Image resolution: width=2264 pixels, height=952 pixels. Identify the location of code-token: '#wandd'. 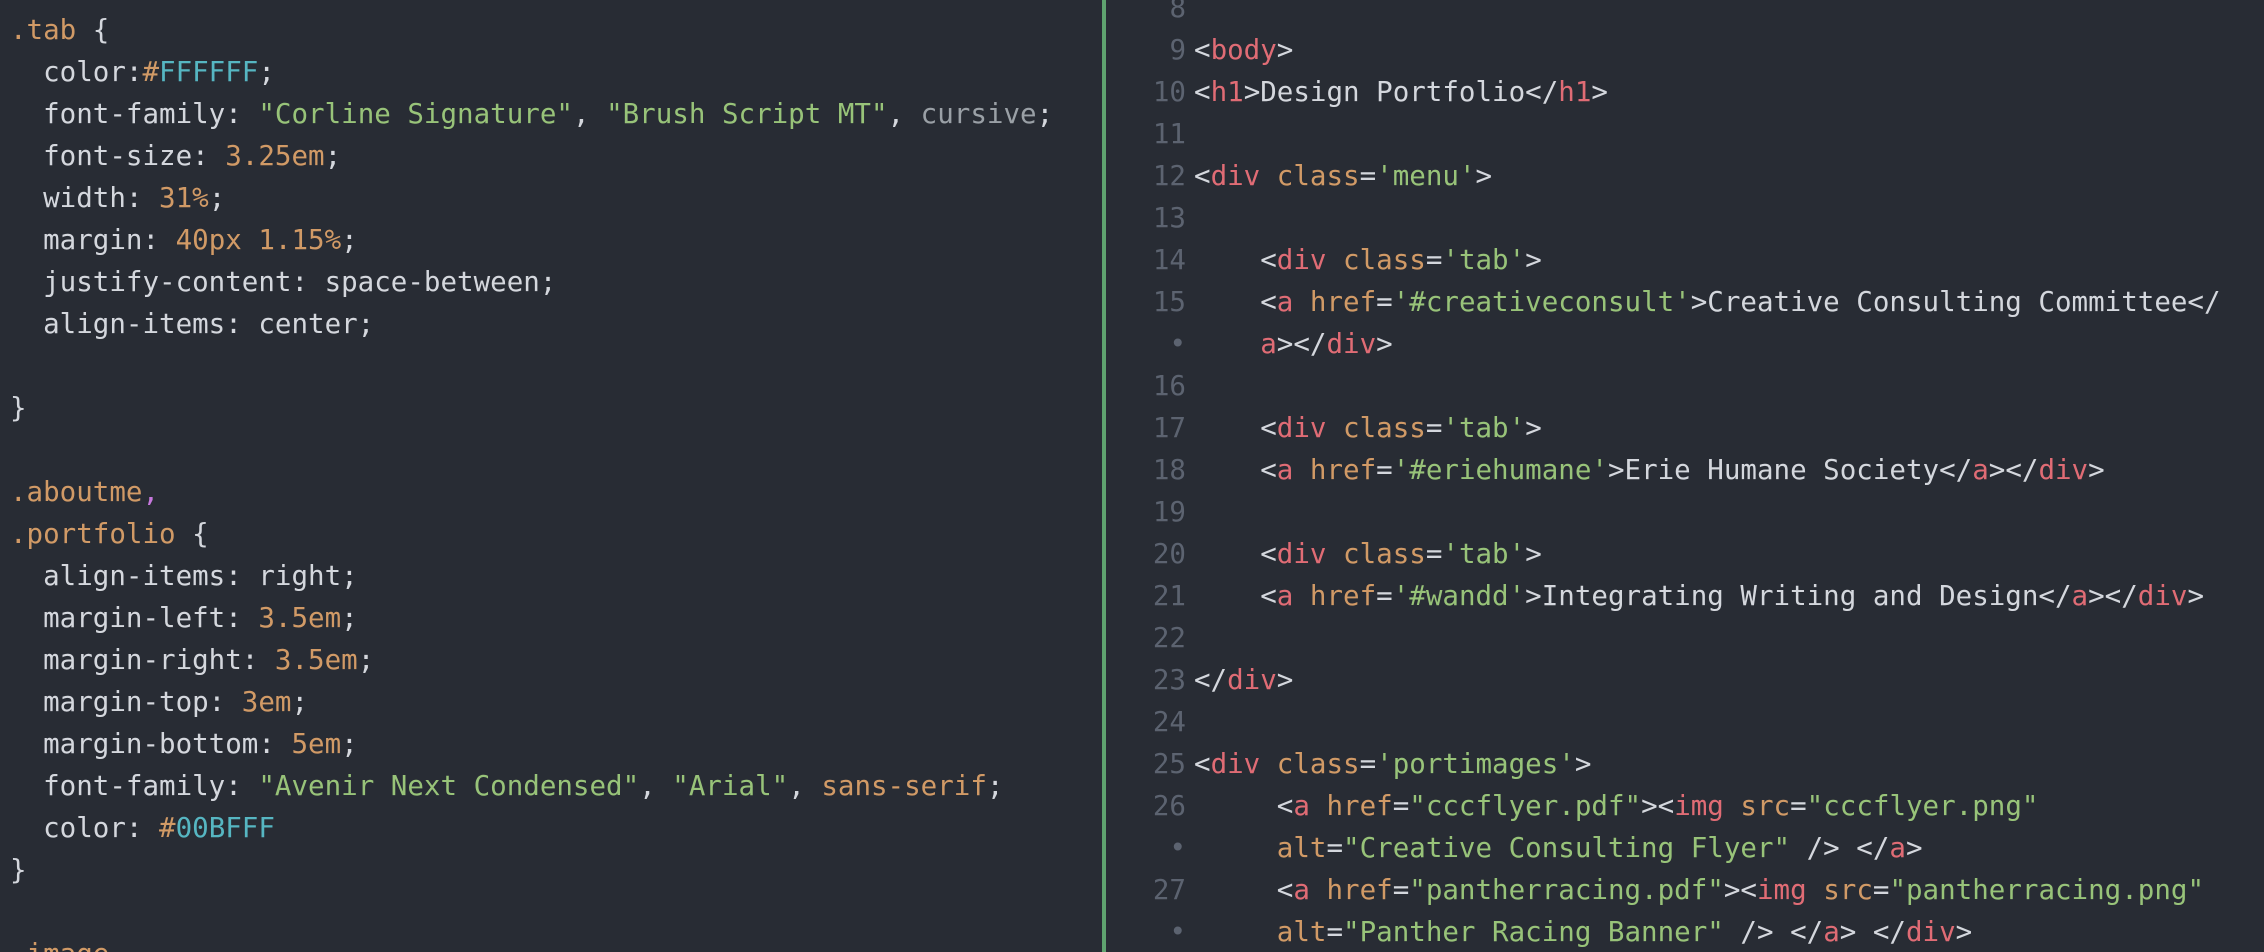
(1459, 596).